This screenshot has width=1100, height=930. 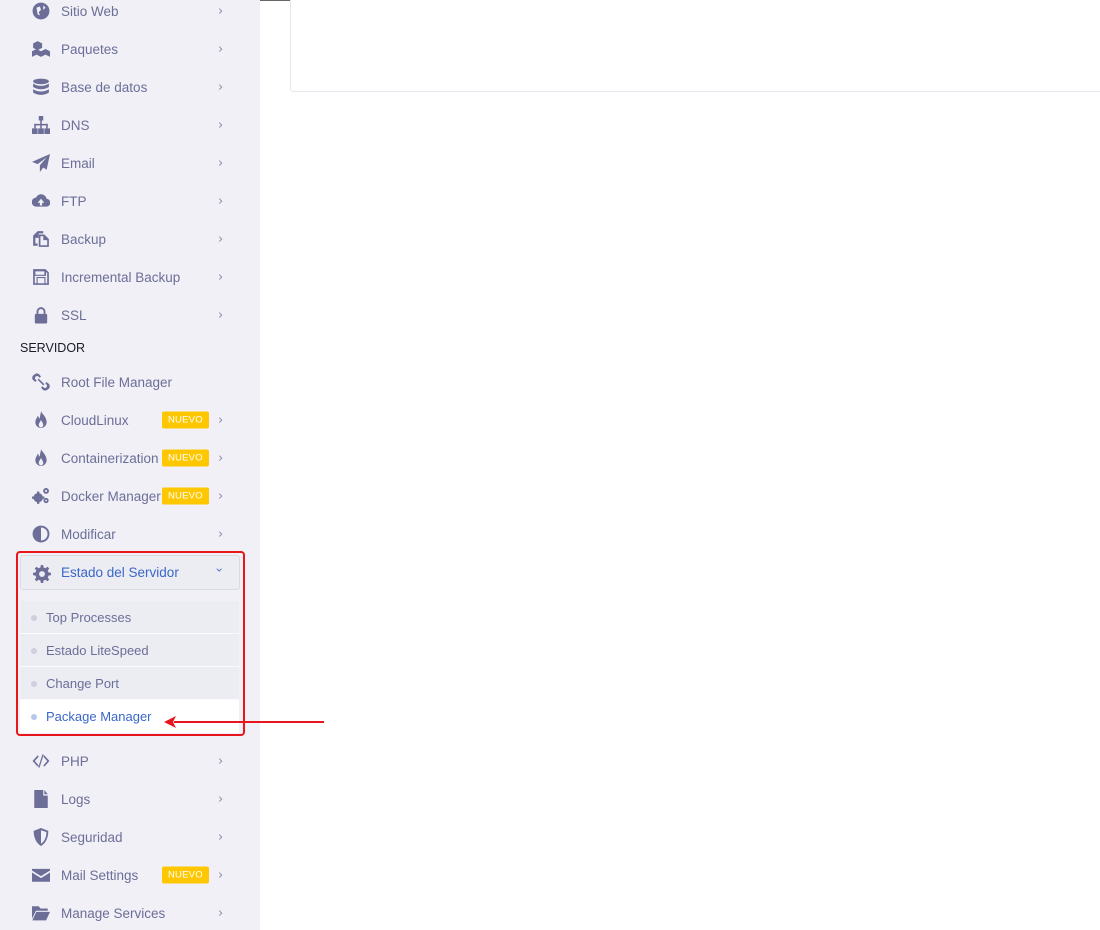 What do you see at coordinates (95, 420) in the screenshot?
I see `sidebar-item-label: CloudLinux` at bounding box center [95, 420].